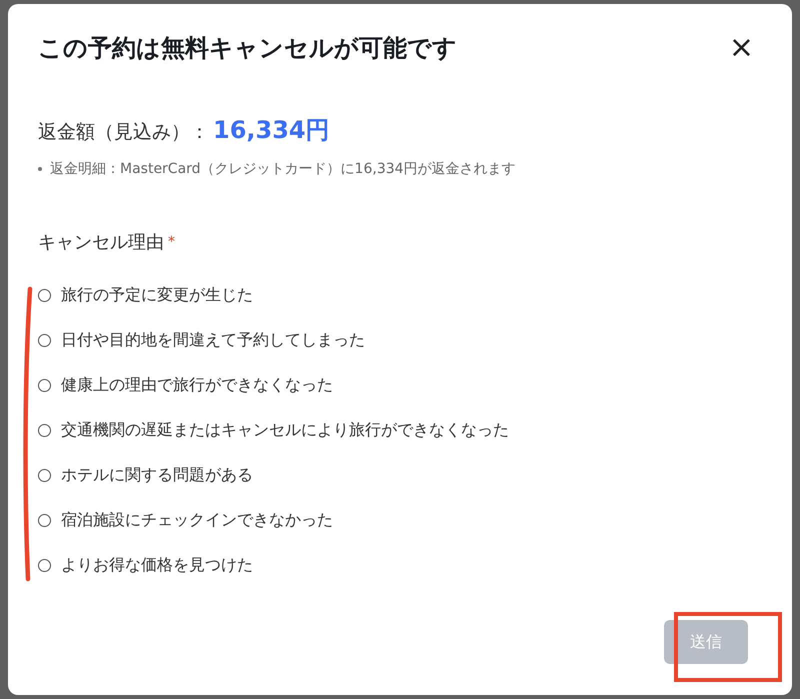  Describe the element at coordinates (171, 242) in the screenshot. I see `required-mark: *` at that location.